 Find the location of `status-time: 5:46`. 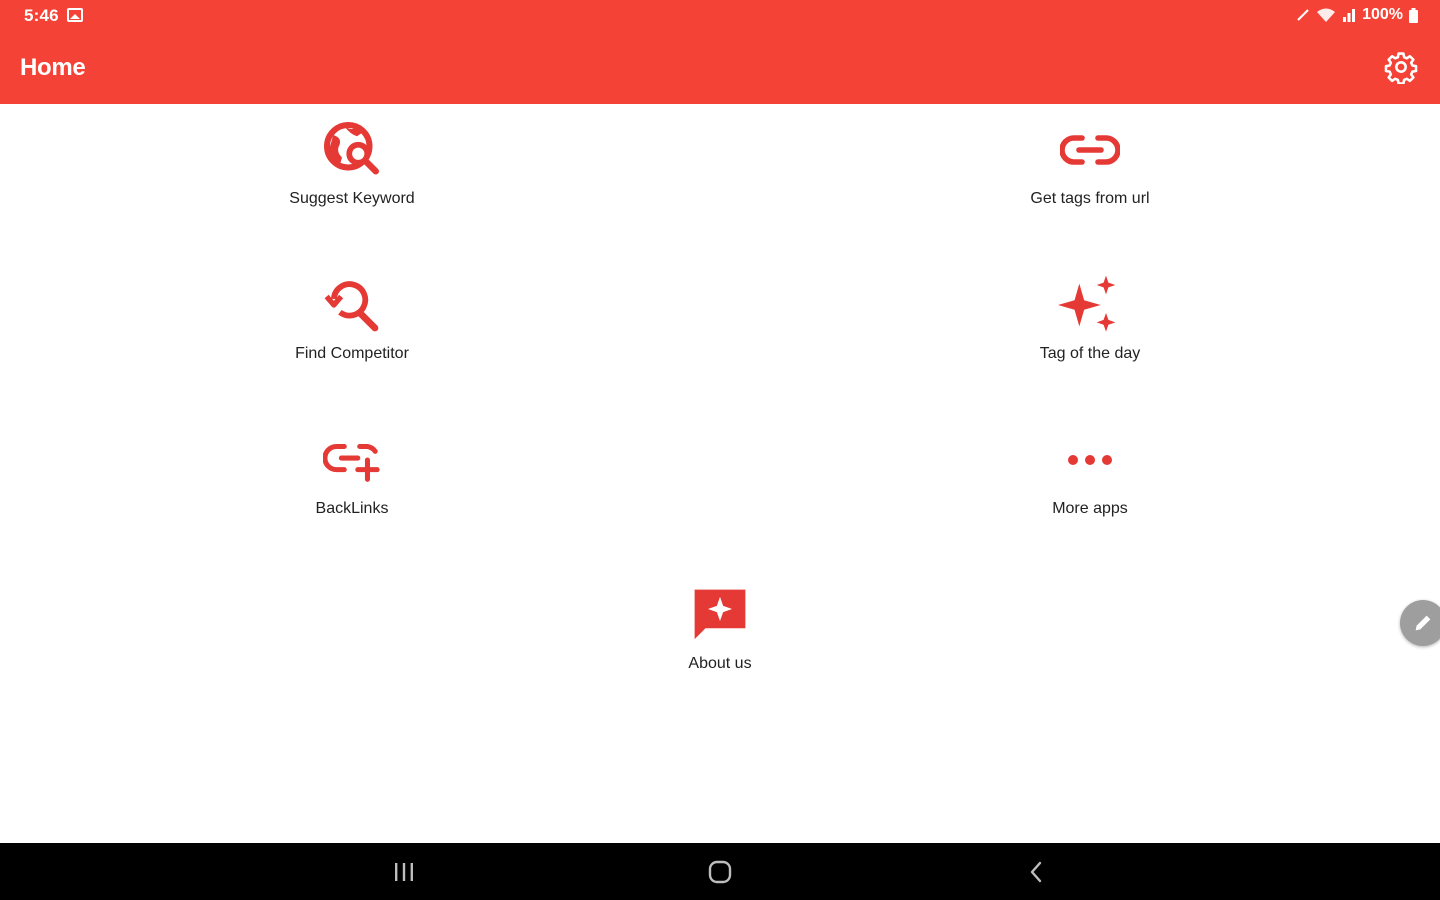

status-time: 5:46 is located at coordinates (41, 15).